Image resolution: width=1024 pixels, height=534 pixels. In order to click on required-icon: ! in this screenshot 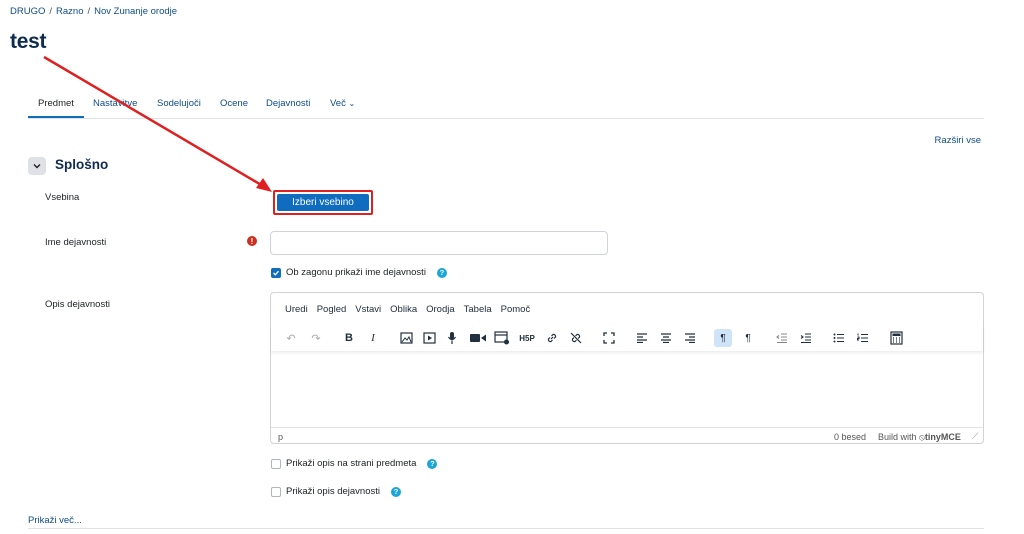, I will do `click(252, 241)`.